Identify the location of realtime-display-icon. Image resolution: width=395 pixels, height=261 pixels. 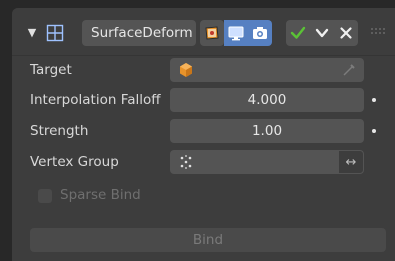
(236, 33).